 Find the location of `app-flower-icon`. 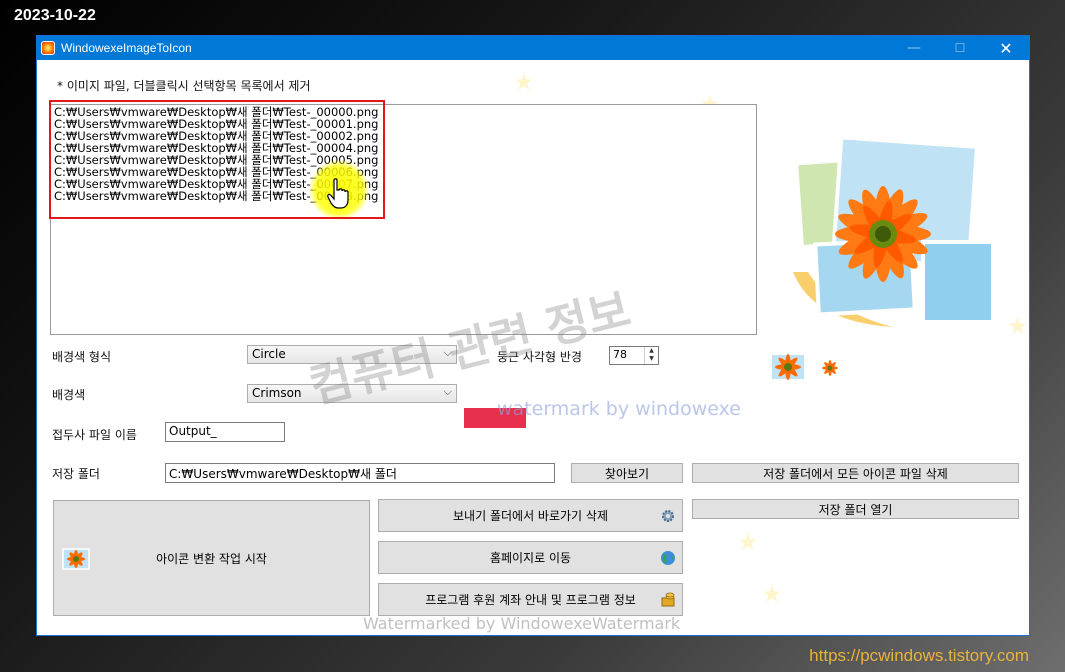

app-flower-icon is located at coordinates (48, 48).